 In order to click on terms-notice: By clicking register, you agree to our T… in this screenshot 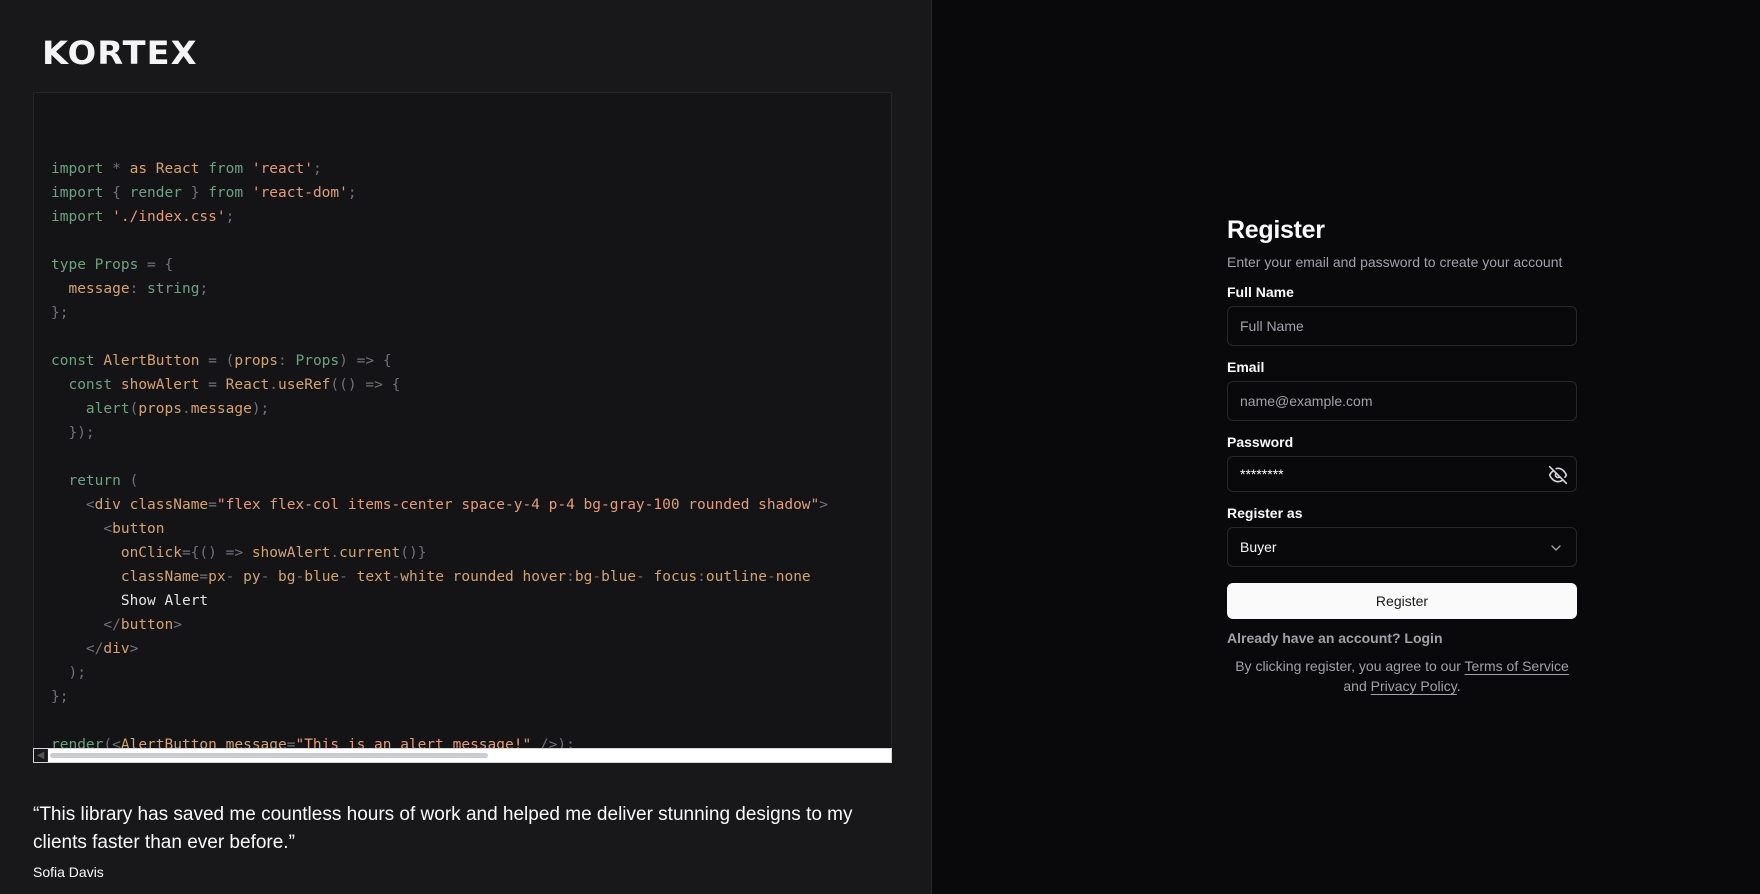, I will do `click(1402, 676)`.